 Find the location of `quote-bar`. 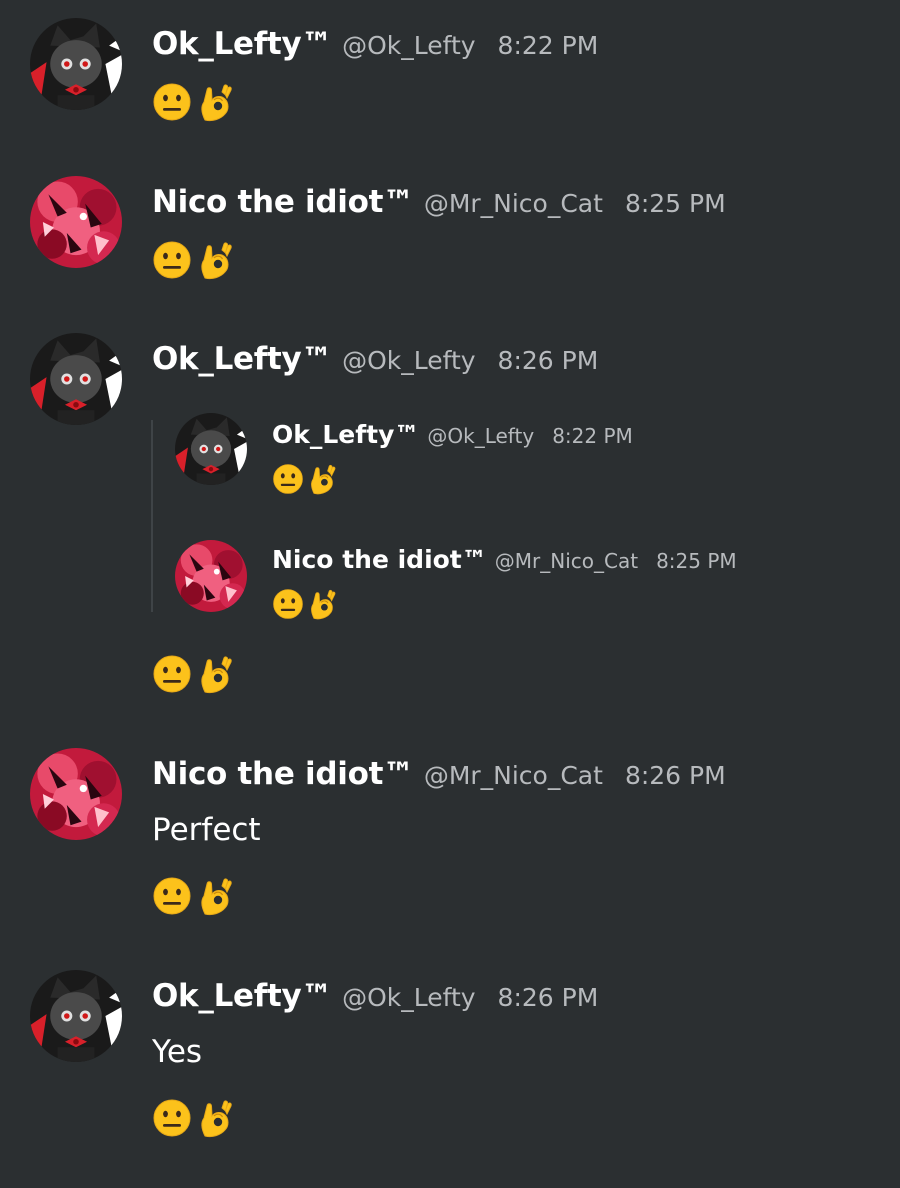

quote-bar is located at coordinates (152, 516).